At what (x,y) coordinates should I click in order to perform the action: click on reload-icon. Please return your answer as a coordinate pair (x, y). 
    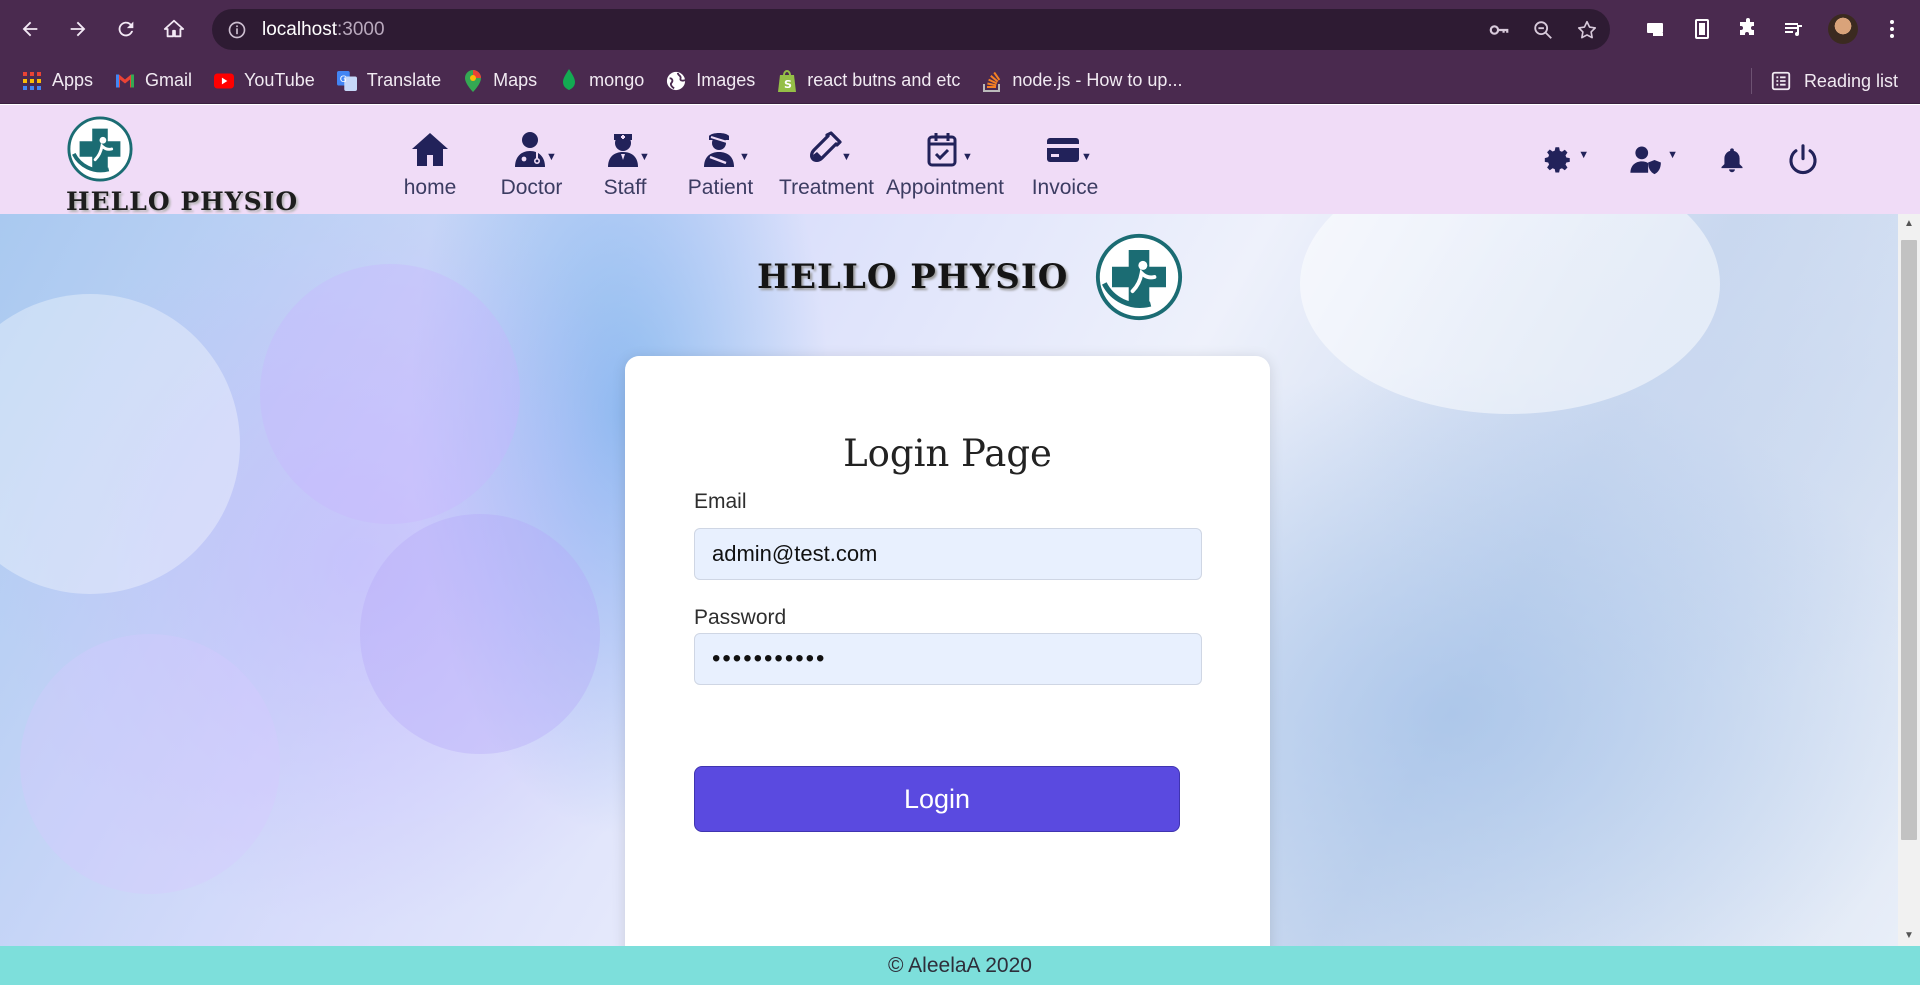
    Looking at the image, I should click on (126, 29).